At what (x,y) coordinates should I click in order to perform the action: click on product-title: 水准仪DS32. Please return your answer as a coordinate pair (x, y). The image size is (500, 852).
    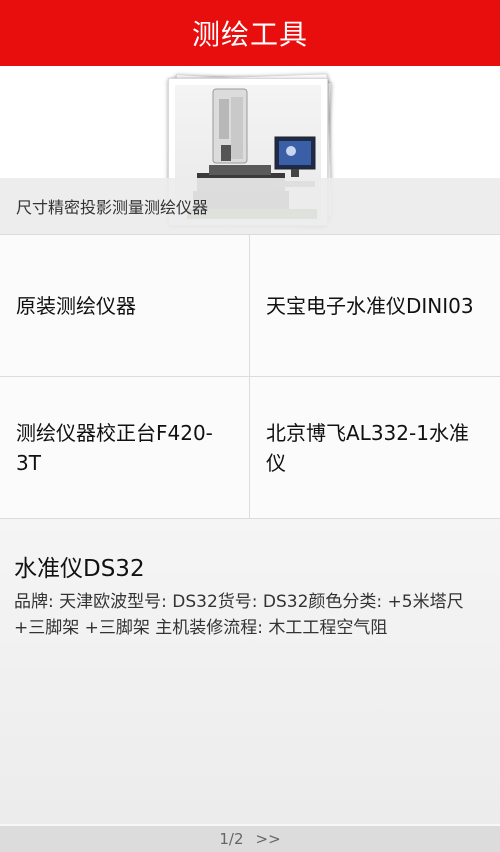
    Looking at the image, I should click on (79, 569).